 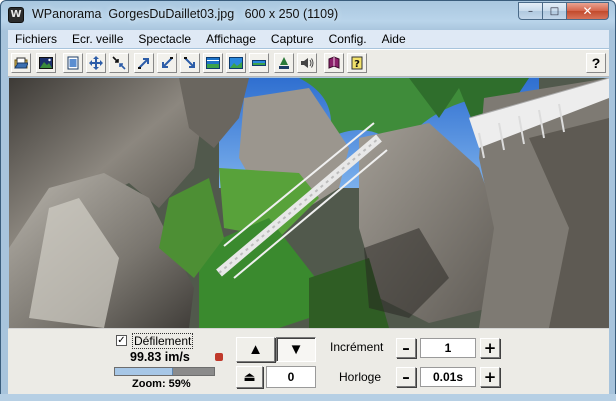 What do you see at coordinates (554, 11) in the screenshot?
I see `maximize-button: □` at bounding box center [554, 11].